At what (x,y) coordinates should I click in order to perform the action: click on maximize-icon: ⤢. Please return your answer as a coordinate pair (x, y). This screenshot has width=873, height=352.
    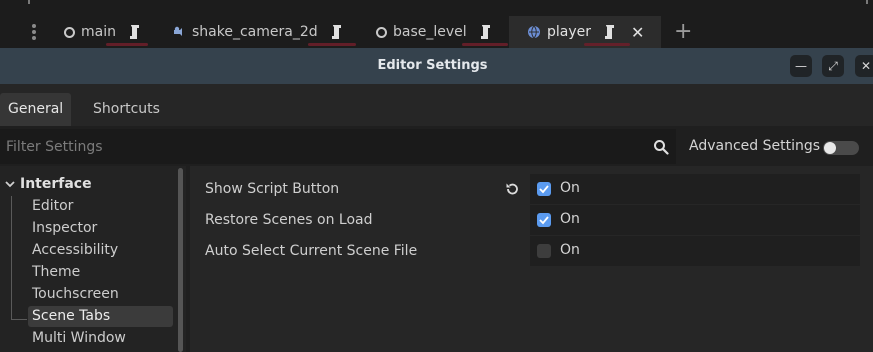
    Looking at the image, I should click on (833, 66).